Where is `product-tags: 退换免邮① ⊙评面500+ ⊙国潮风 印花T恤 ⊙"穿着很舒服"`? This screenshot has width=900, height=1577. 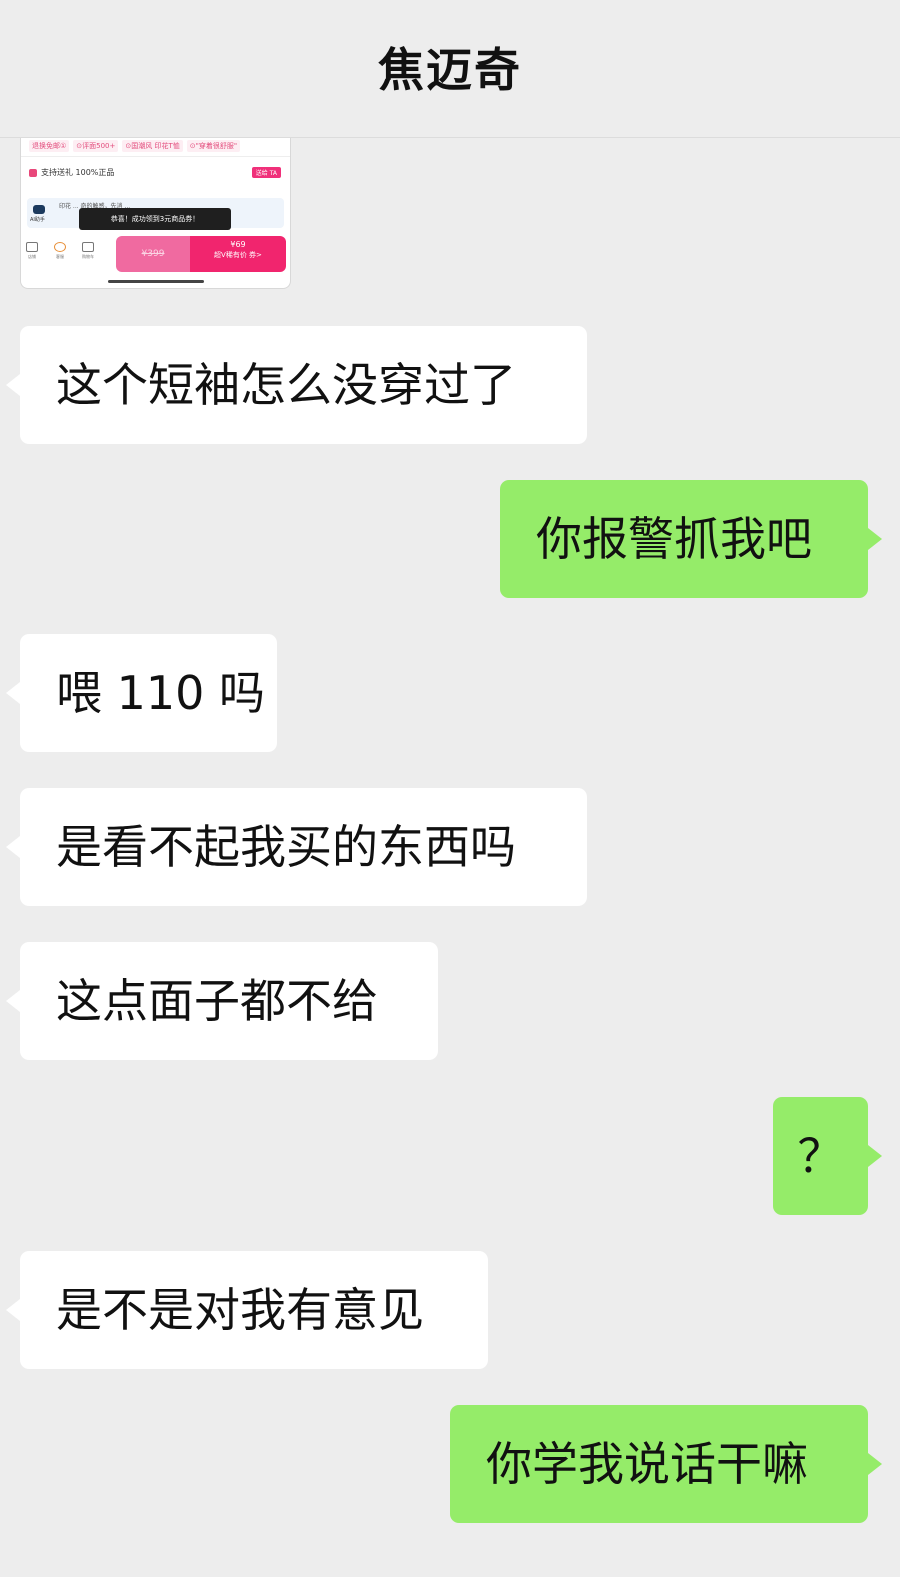 product-tags: 退换免邮① ⊙评面500+ ⊙国潮风 印花T恤 ⊙"穿着很舒服" is located at coordinates (135, 146).